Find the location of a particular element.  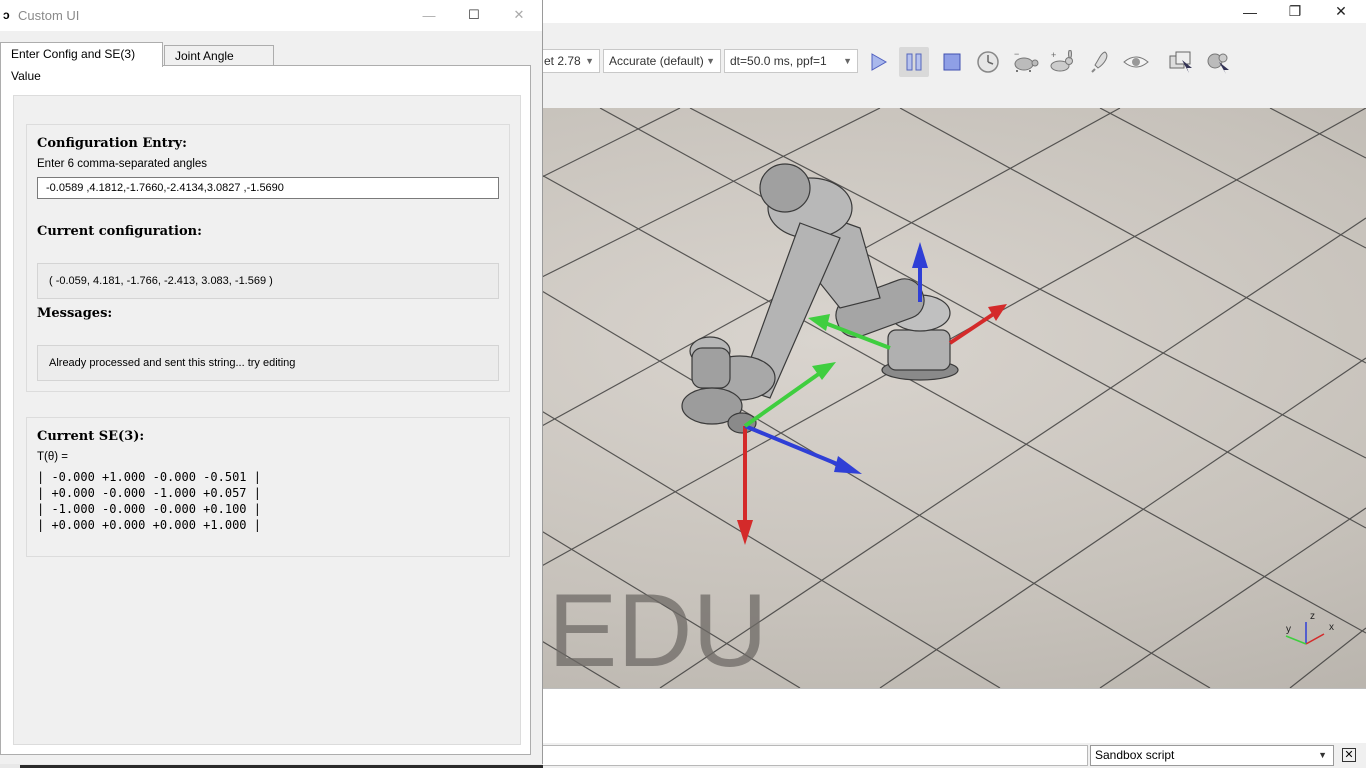

matrix-row: | -0.000 +1.000 -0.000 -0.501 | is located at coordinates (149, 477).